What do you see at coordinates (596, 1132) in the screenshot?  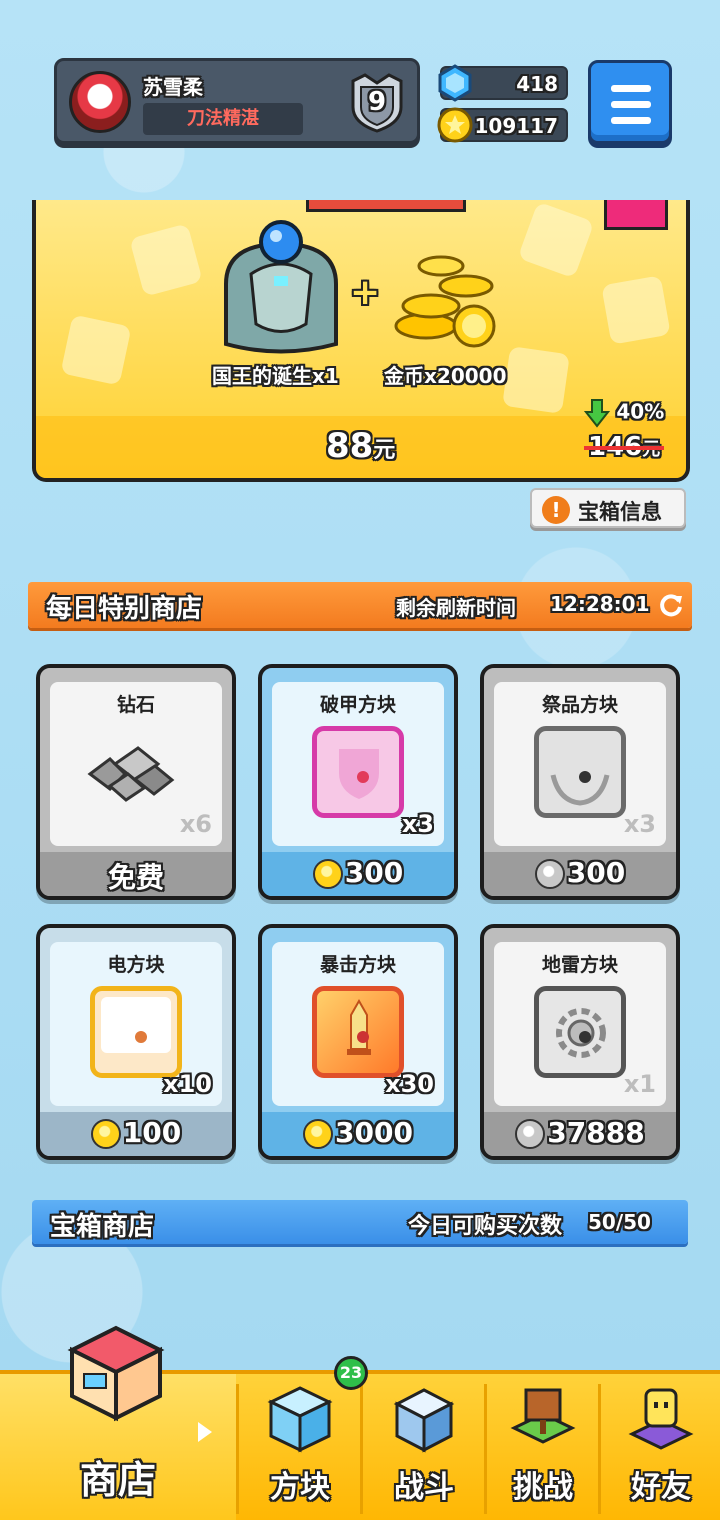 I see `item-price: 37888` at bounding box center [596, 1132].